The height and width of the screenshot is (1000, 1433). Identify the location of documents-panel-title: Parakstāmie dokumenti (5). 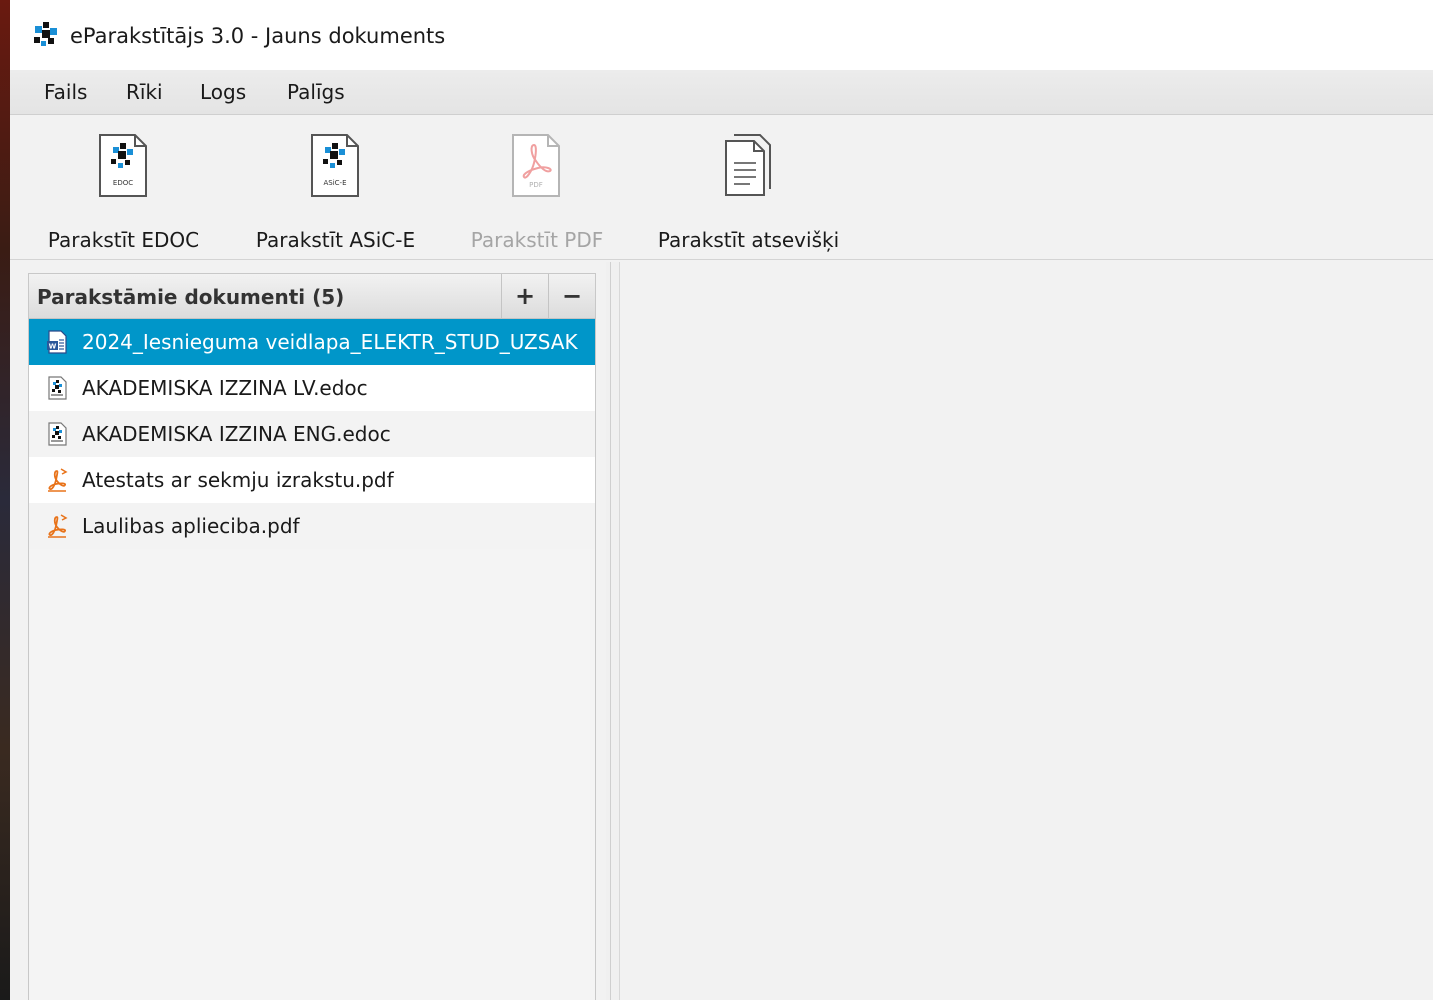
(191, 297).